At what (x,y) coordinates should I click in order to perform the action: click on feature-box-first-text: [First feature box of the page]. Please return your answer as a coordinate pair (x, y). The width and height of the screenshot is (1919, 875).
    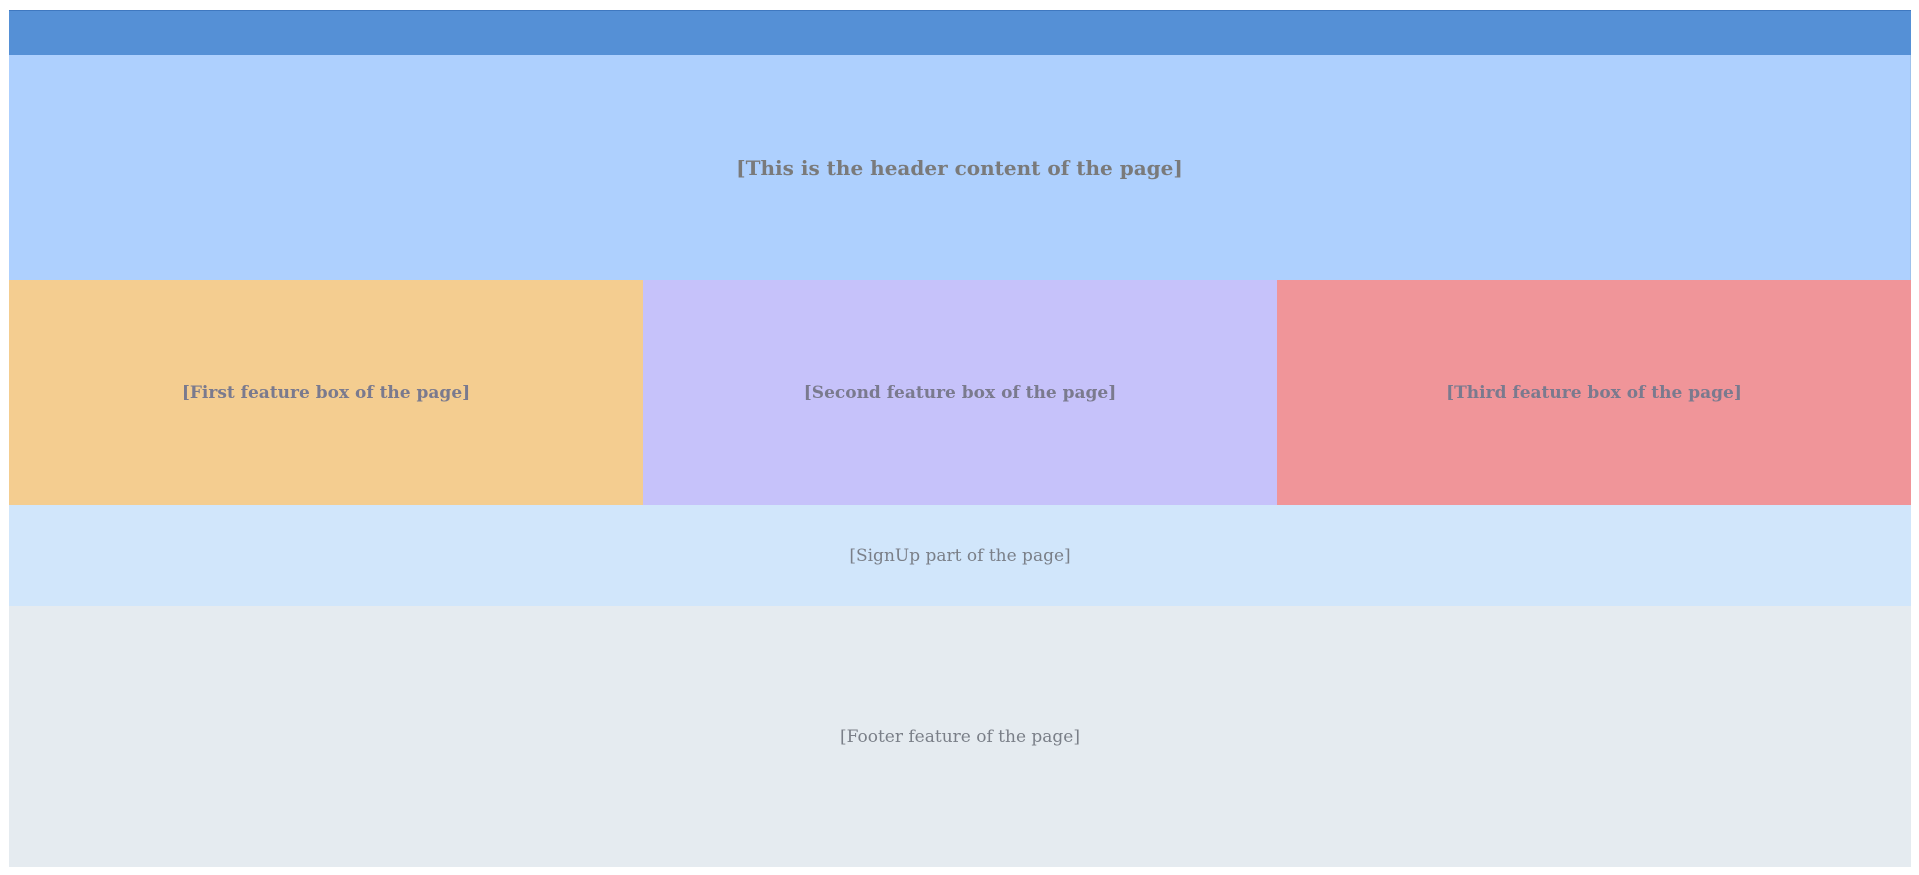
    Looking at the image, I should click on (326, 392).